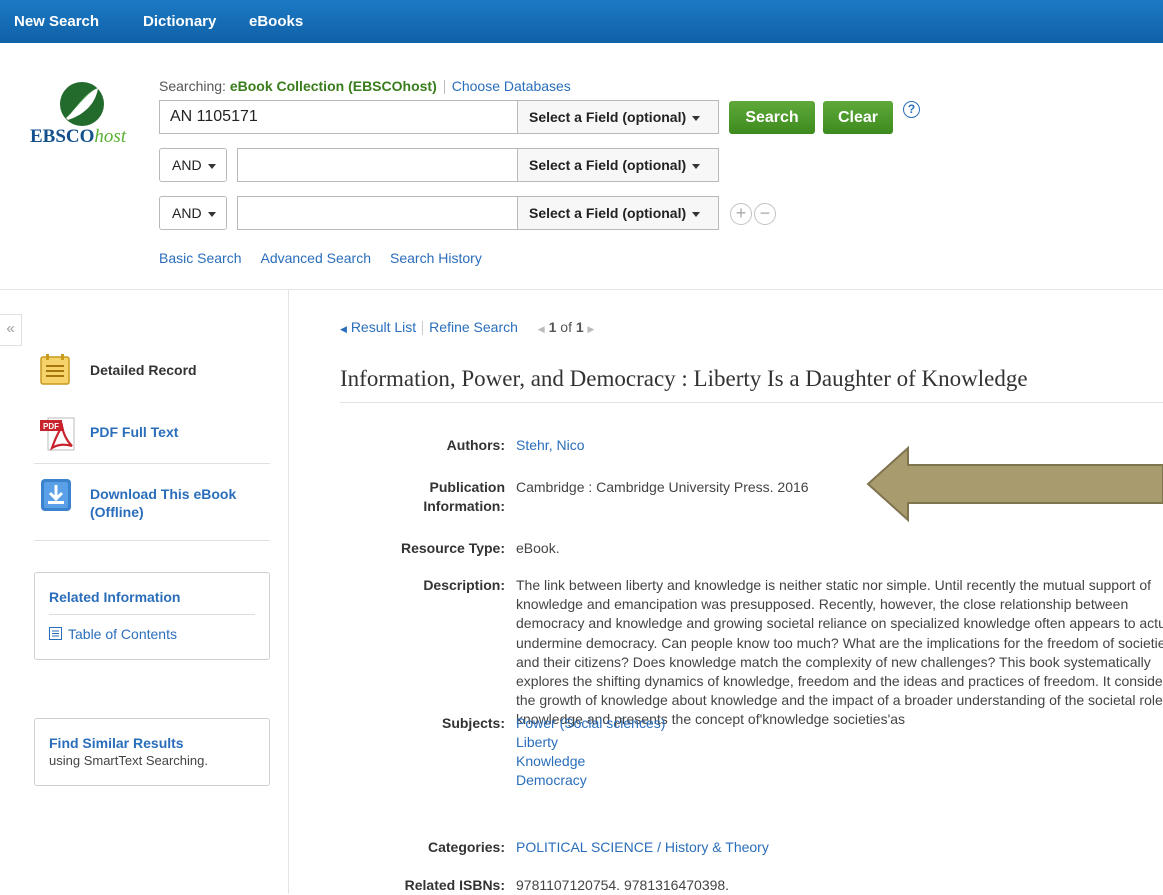 This screenshot has width=1163, height=895. I want to click on related-isbns-label: Related ISBNs:, so click(454, 885).